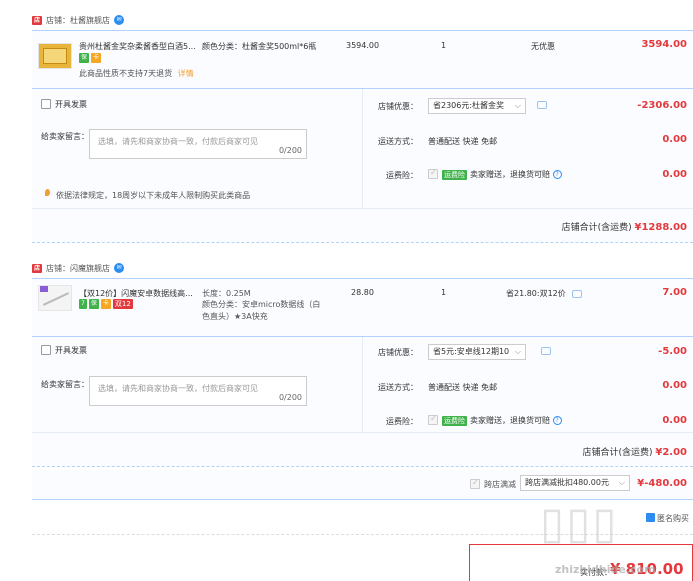  Describe the element at coordinates (186, 73) in the screenshot. I see `detail-link: 详情` at that location.